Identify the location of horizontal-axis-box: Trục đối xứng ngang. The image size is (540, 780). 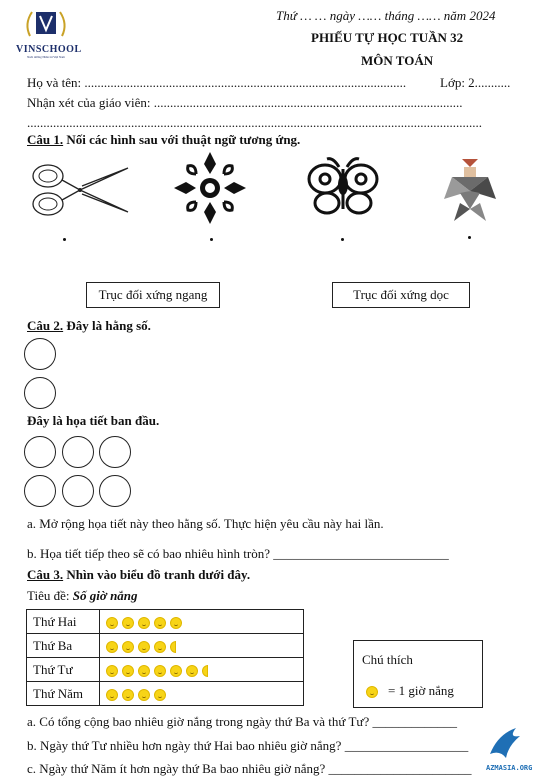
(153, 295).